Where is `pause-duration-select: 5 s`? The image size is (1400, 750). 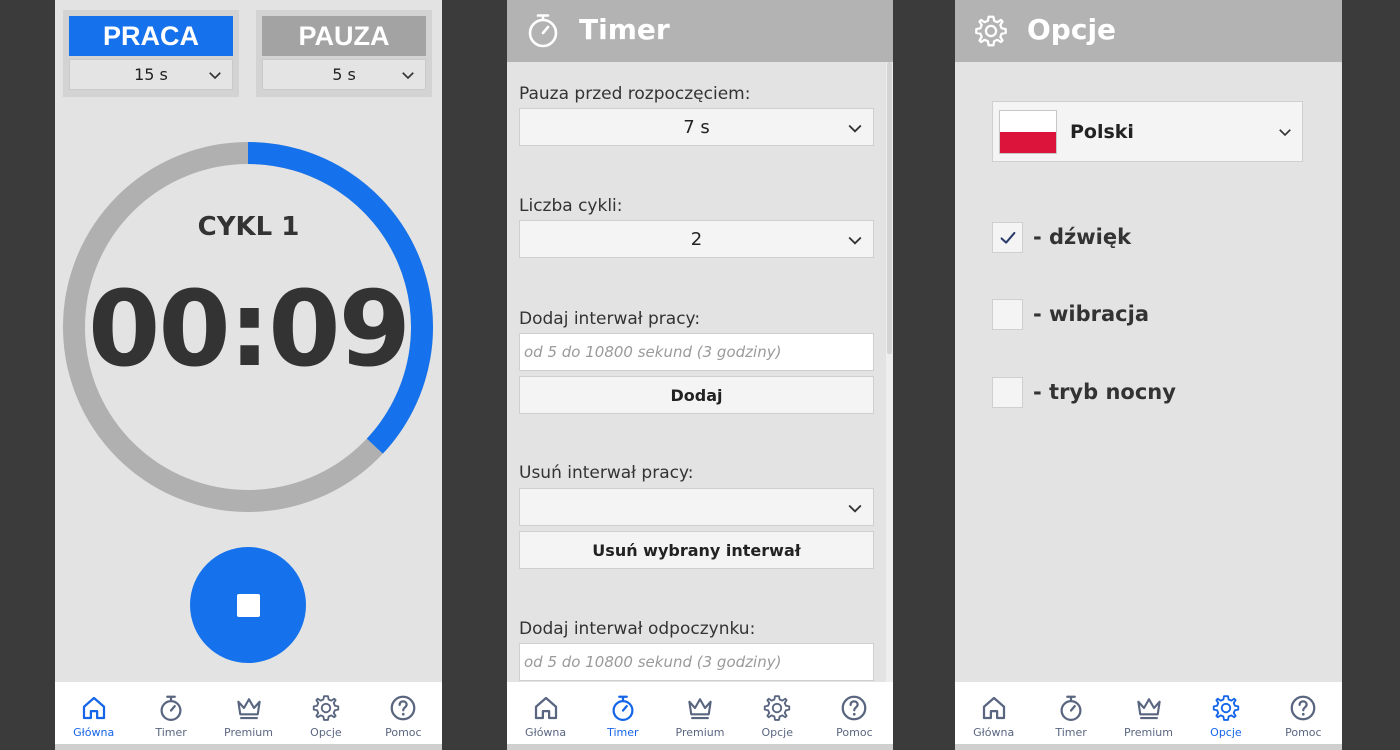
pause-duration-select: 5 s is located at coordinates (344, 74).